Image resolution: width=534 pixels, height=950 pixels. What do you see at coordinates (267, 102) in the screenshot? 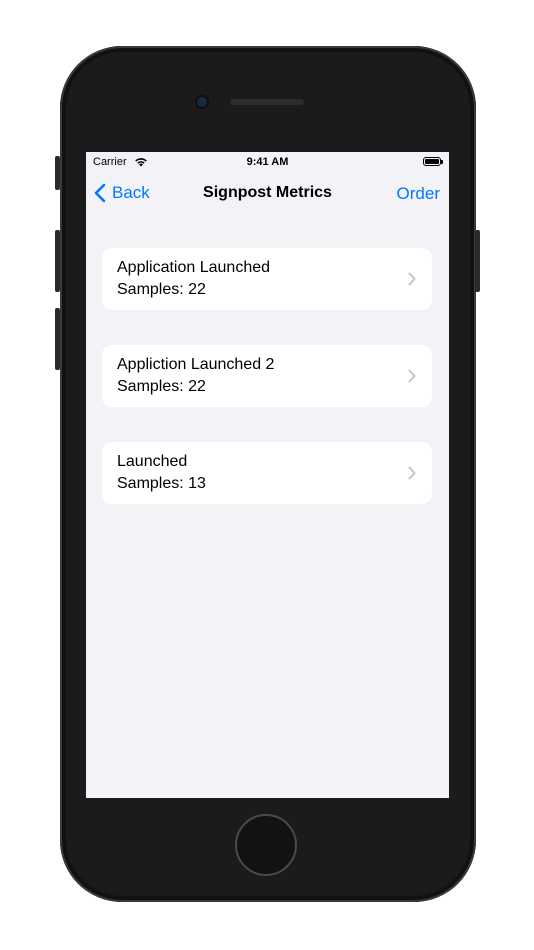
I see `earpiece-speaker` at bounding box center [267, 102].